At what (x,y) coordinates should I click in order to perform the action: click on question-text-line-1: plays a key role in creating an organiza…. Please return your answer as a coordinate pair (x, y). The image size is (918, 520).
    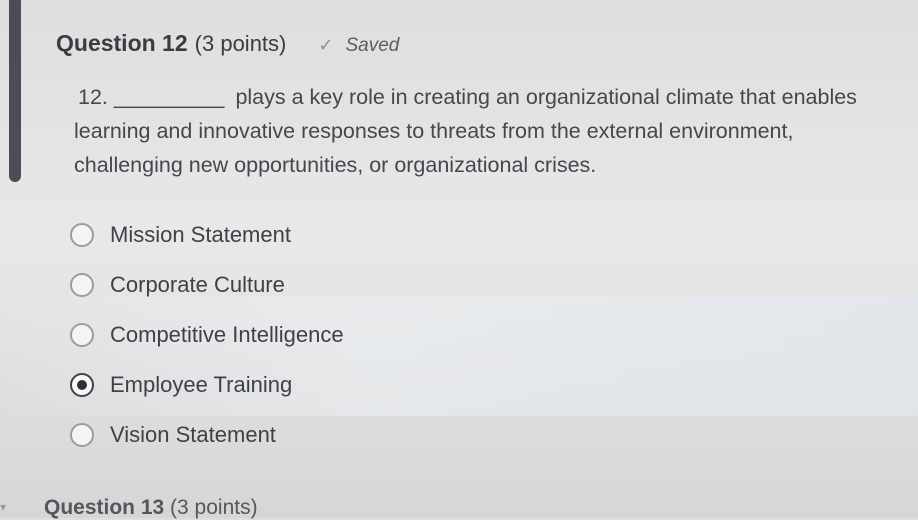
    Looking at the image, I should click on (546, 97).